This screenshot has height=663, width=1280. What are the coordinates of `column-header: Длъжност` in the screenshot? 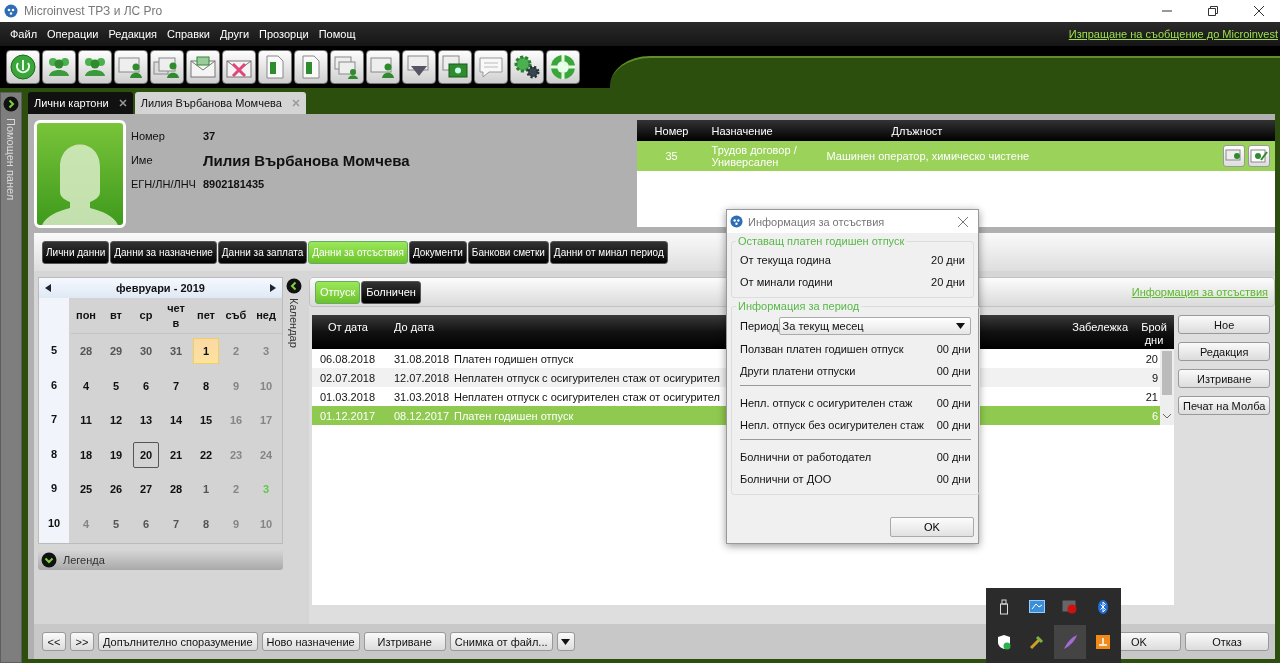 It's located at (917, 130).